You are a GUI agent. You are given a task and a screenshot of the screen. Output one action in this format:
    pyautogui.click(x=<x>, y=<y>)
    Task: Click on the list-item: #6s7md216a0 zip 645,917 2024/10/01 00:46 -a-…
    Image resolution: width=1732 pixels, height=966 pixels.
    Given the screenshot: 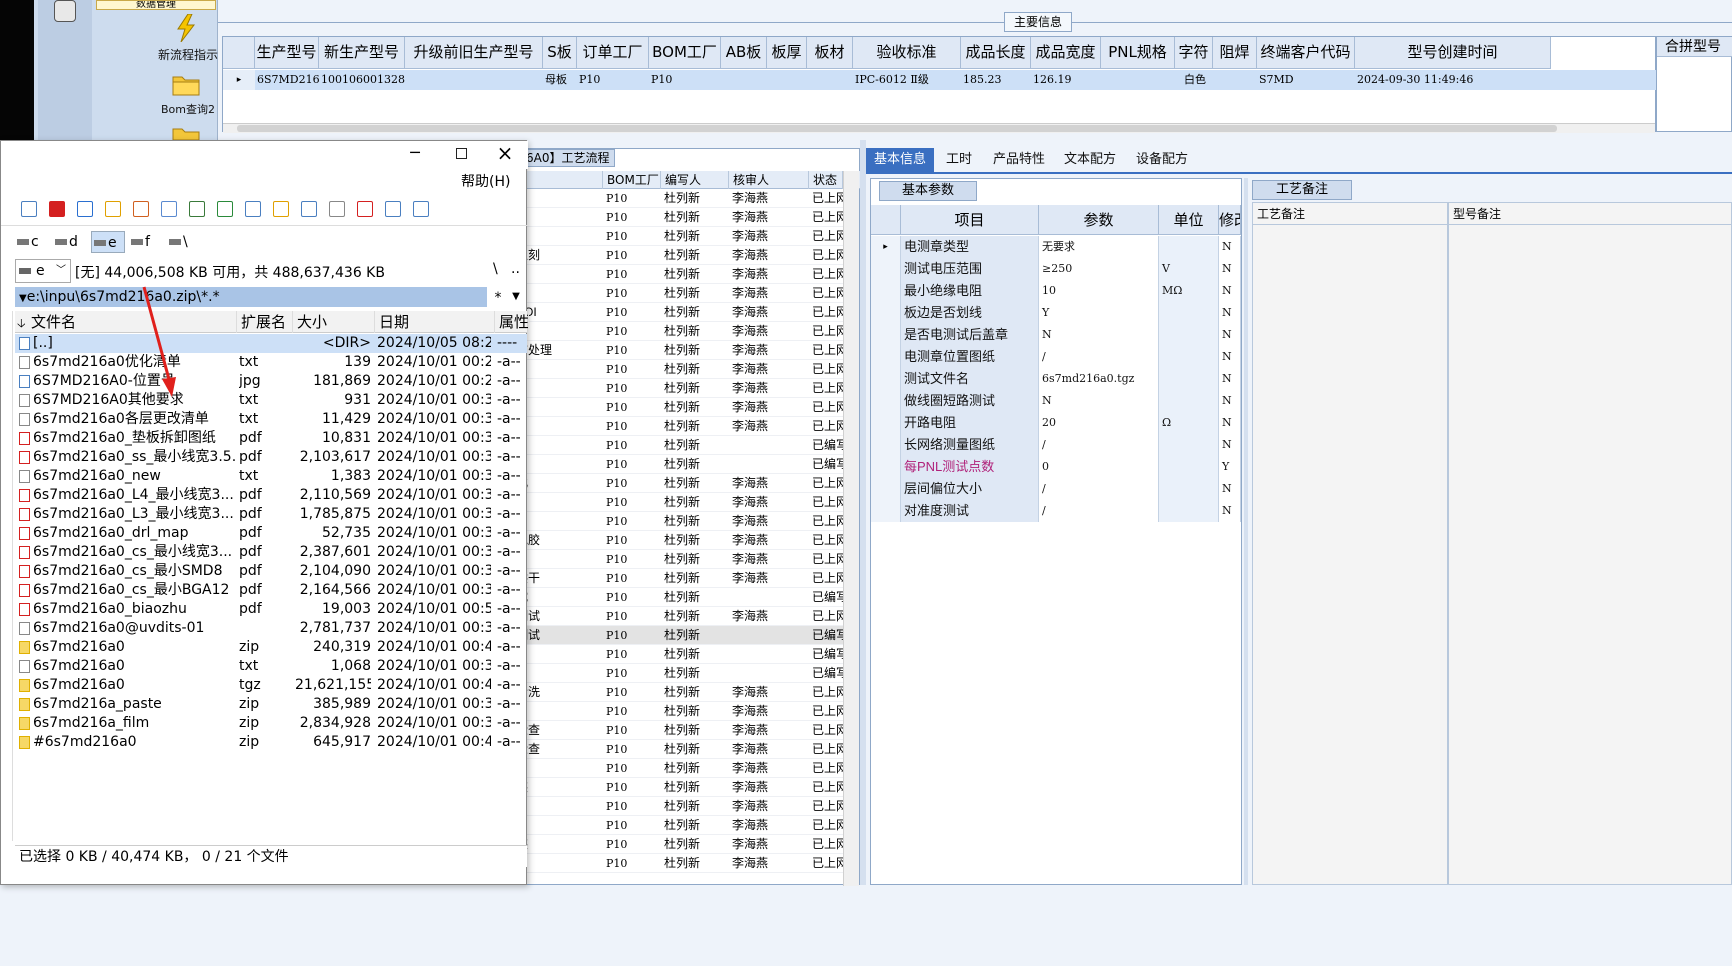 What is the action you would take?
    pyautogui.click(x=271, y=742)
    